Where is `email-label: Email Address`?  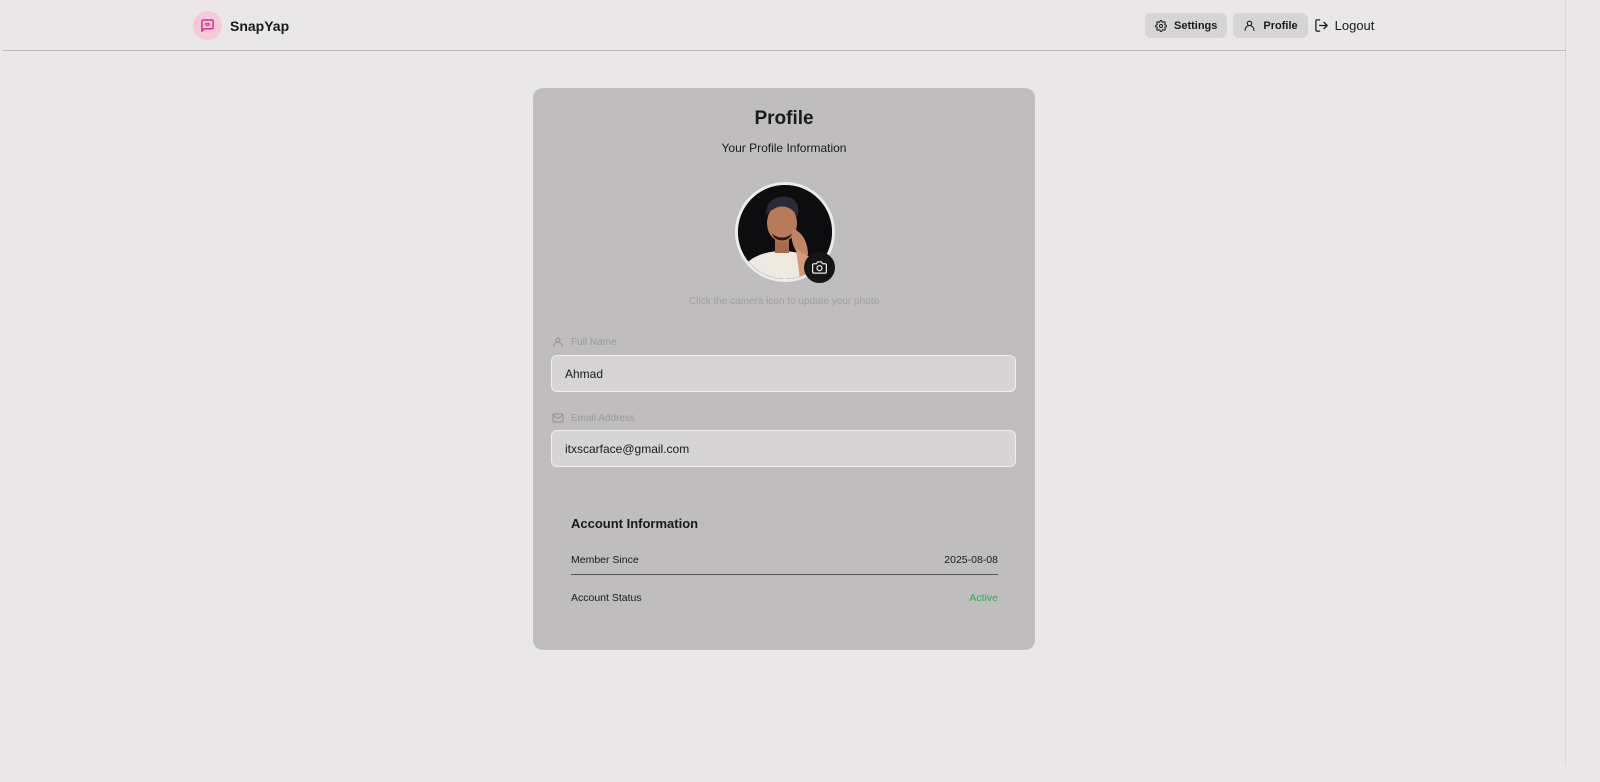
email-label: Email Address is located at coordinates (593, 418).